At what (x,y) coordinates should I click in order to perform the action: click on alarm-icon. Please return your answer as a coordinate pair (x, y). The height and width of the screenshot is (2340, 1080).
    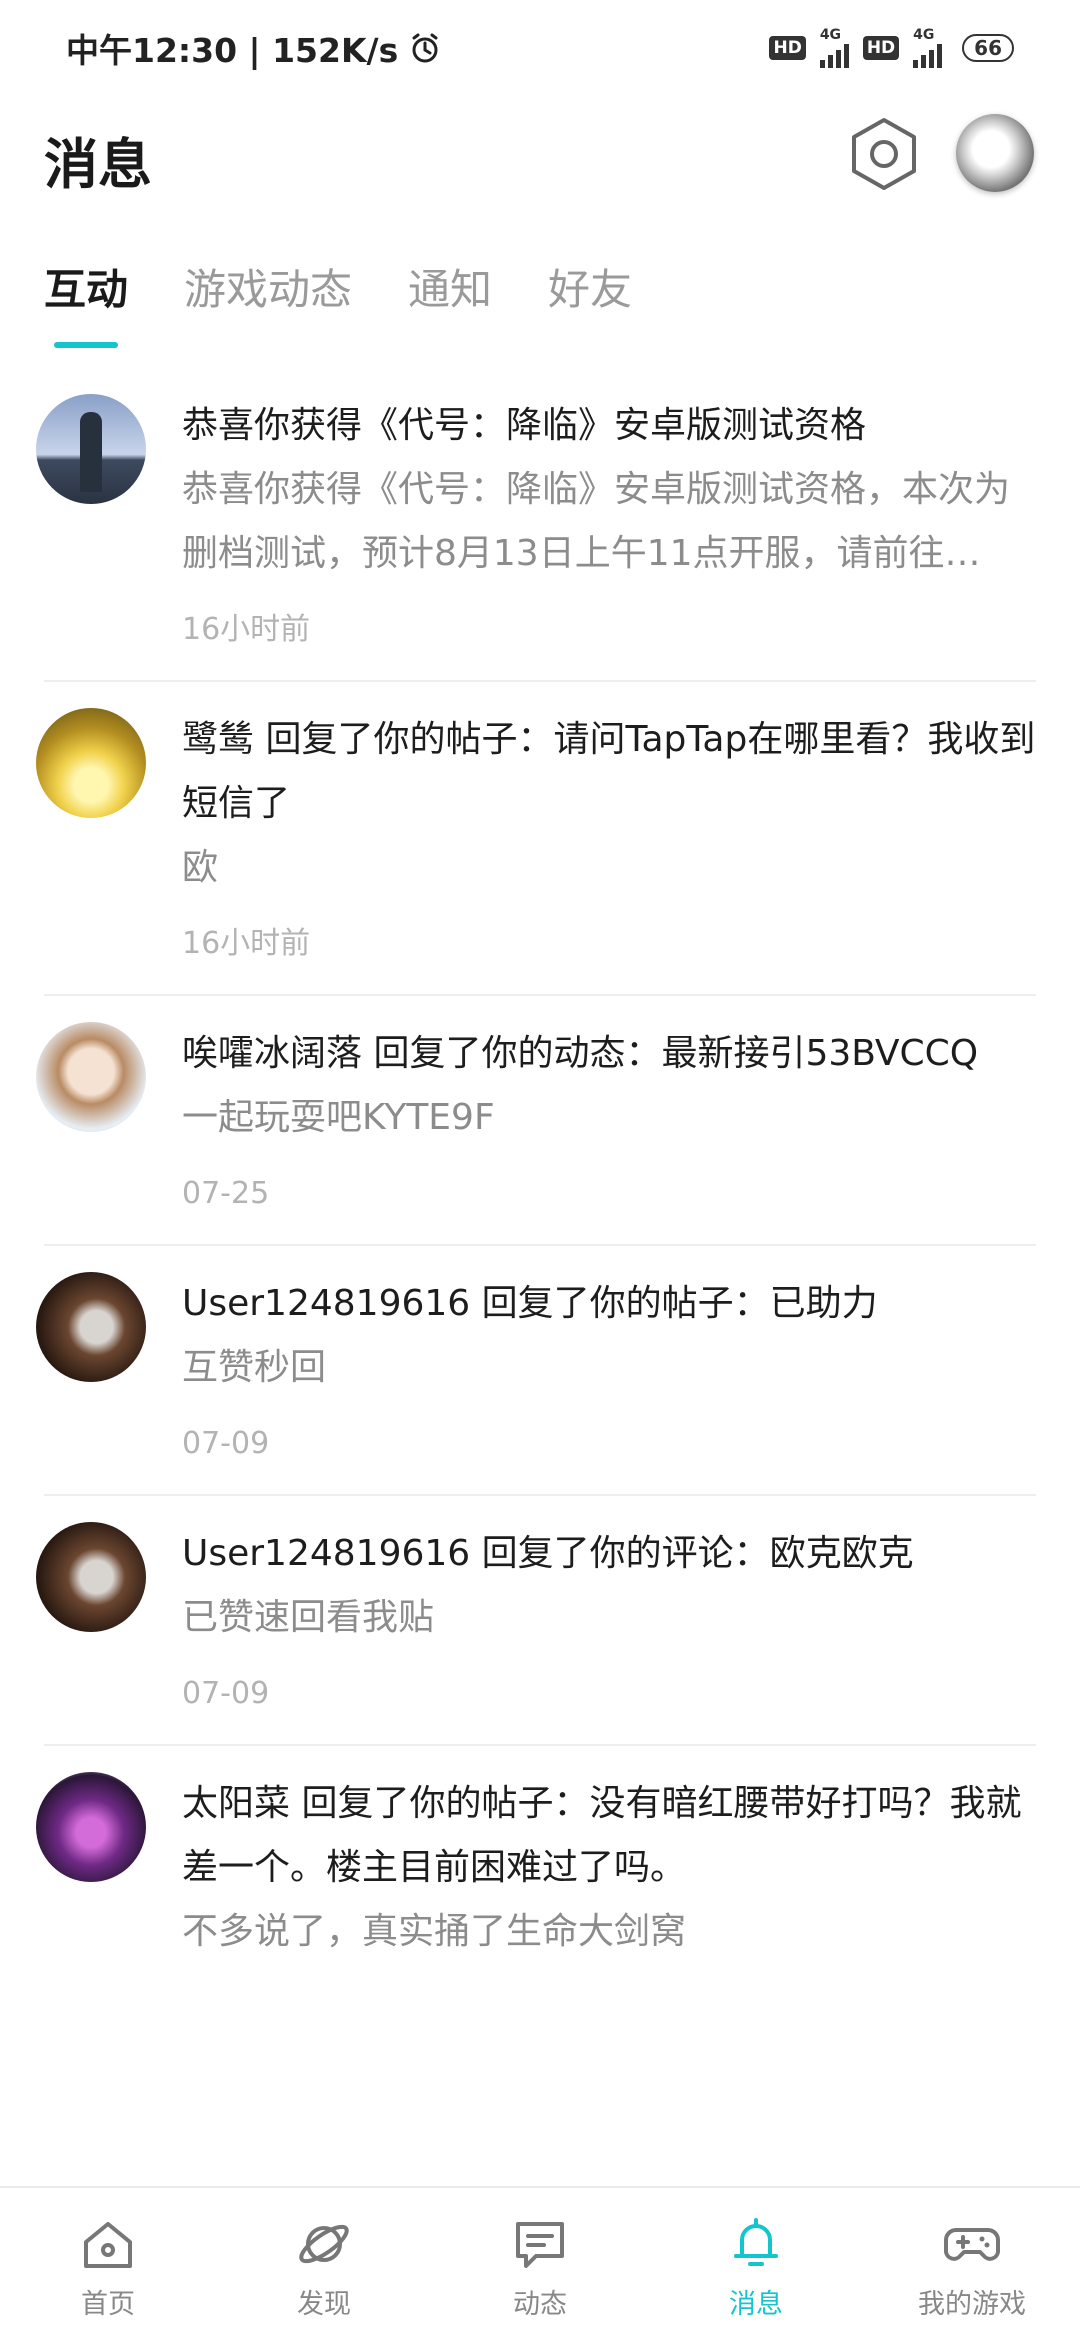
    Looking at the image, I should click on (425, 48).